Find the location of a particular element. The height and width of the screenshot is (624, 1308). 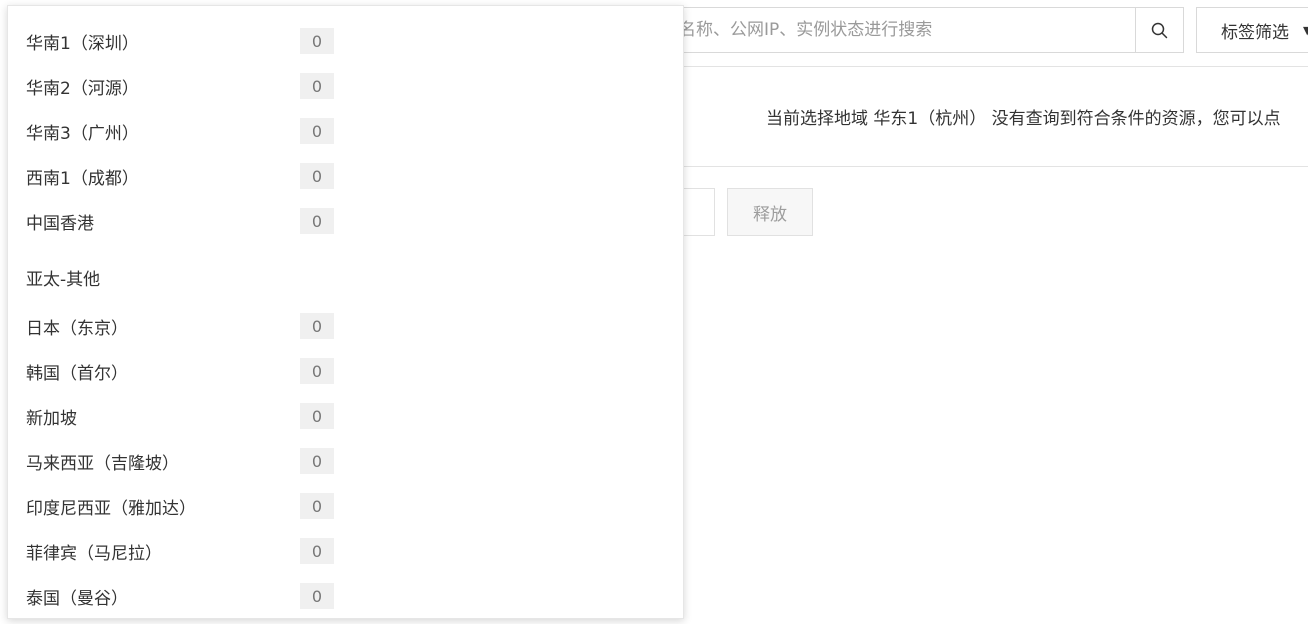

region-option: 印度尼西亚（雅加达） 0 is located at coordinates (345, 506).